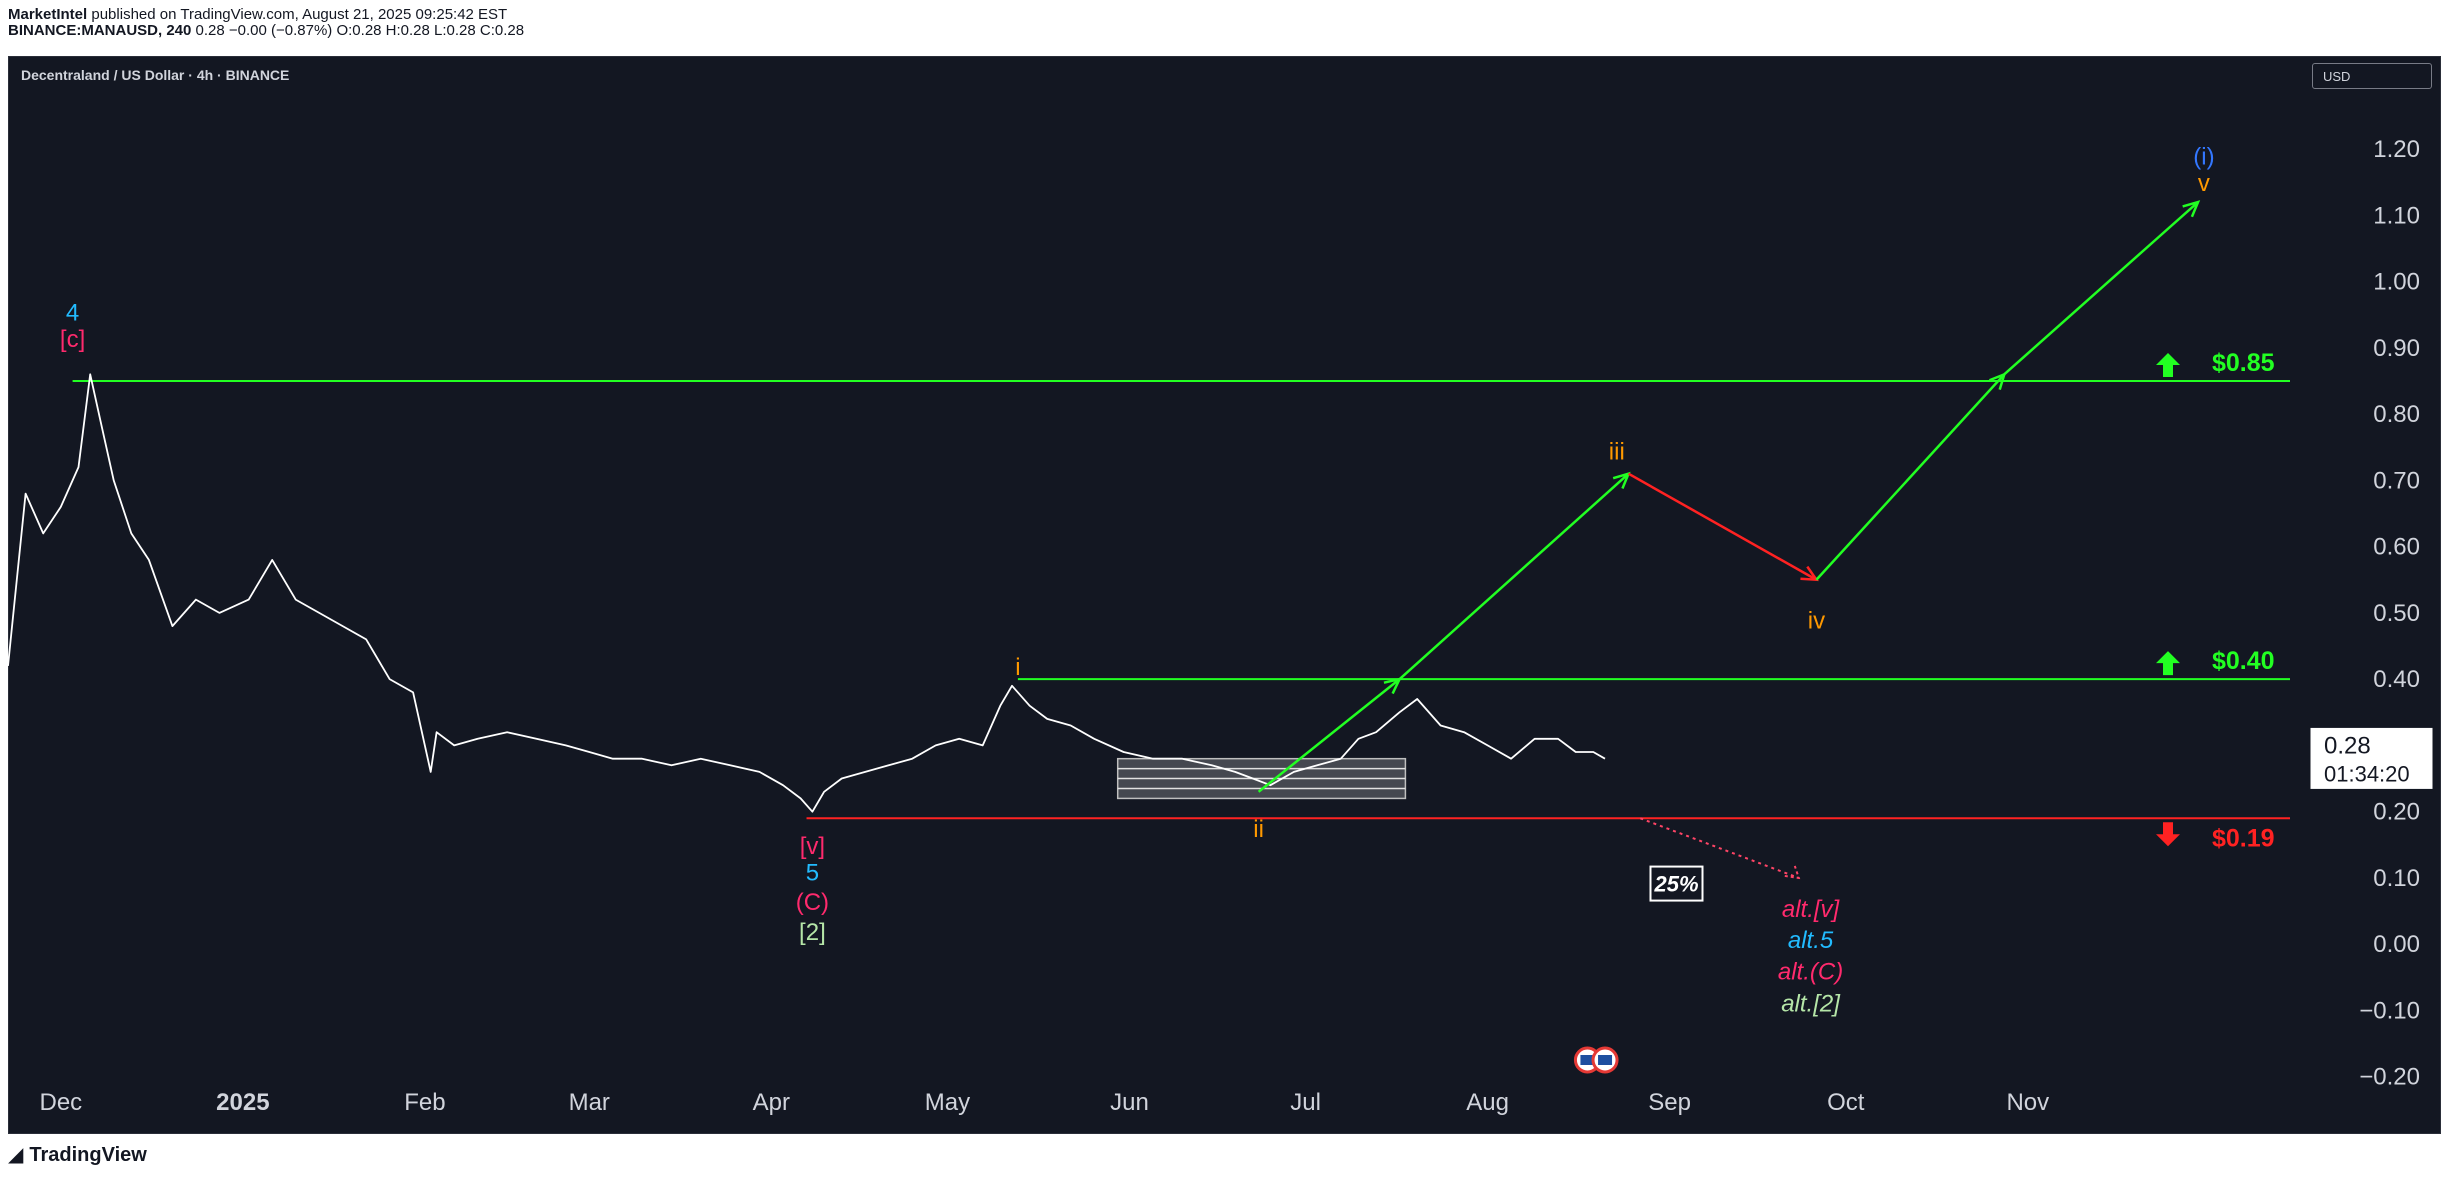 This screenshot has width=2447, height=1178. I want to click on level-label: $0.40, so click(2243, 661).